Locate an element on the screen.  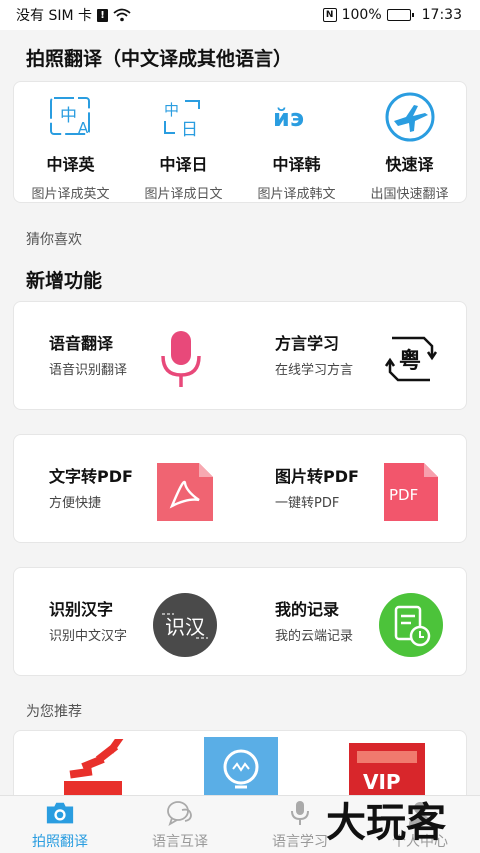
feature-my-records: 我的记录 我的云端记录 is located at coordinates (353, 621).